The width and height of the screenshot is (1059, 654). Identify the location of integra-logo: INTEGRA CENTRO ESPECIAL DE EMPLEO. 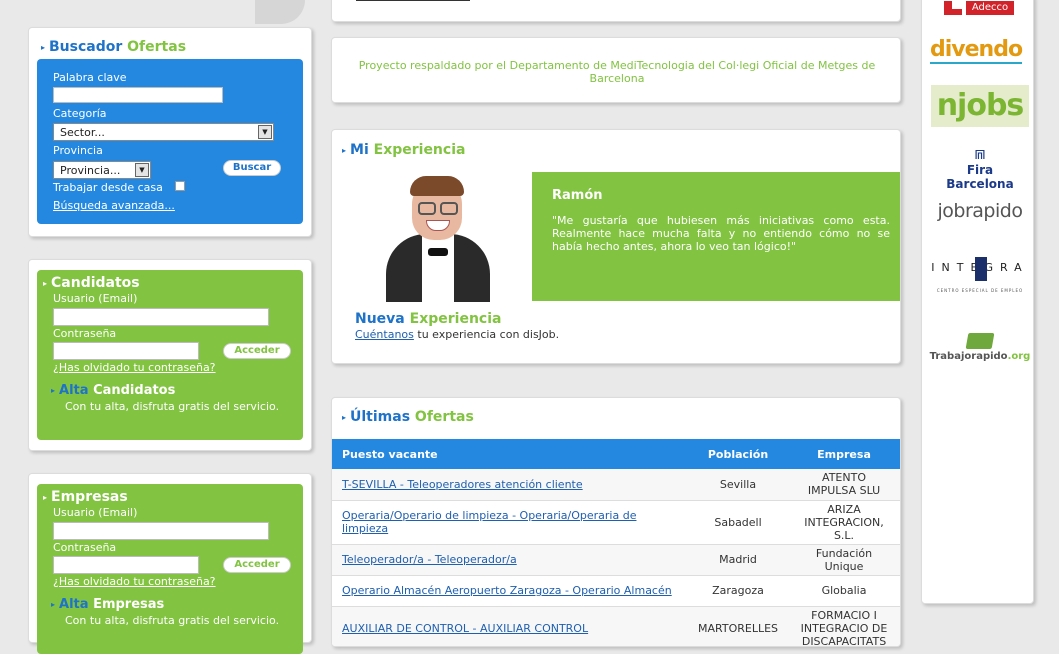
(980, 277).